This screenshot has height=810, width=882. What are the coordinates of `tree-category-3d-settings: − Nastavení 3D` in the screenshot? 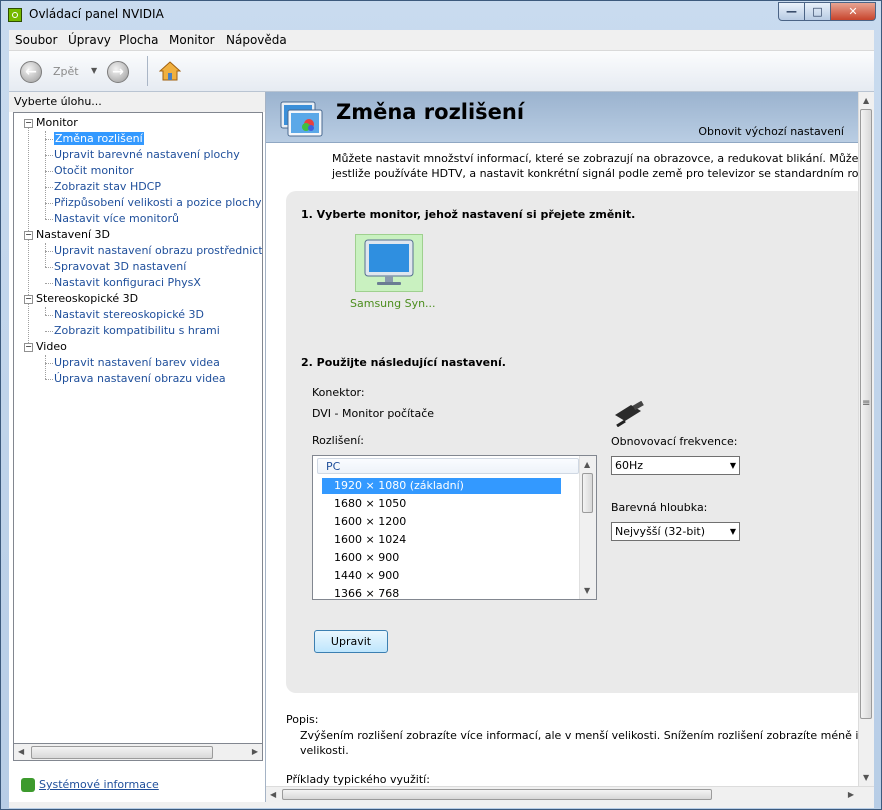 It's located at (67, 235).